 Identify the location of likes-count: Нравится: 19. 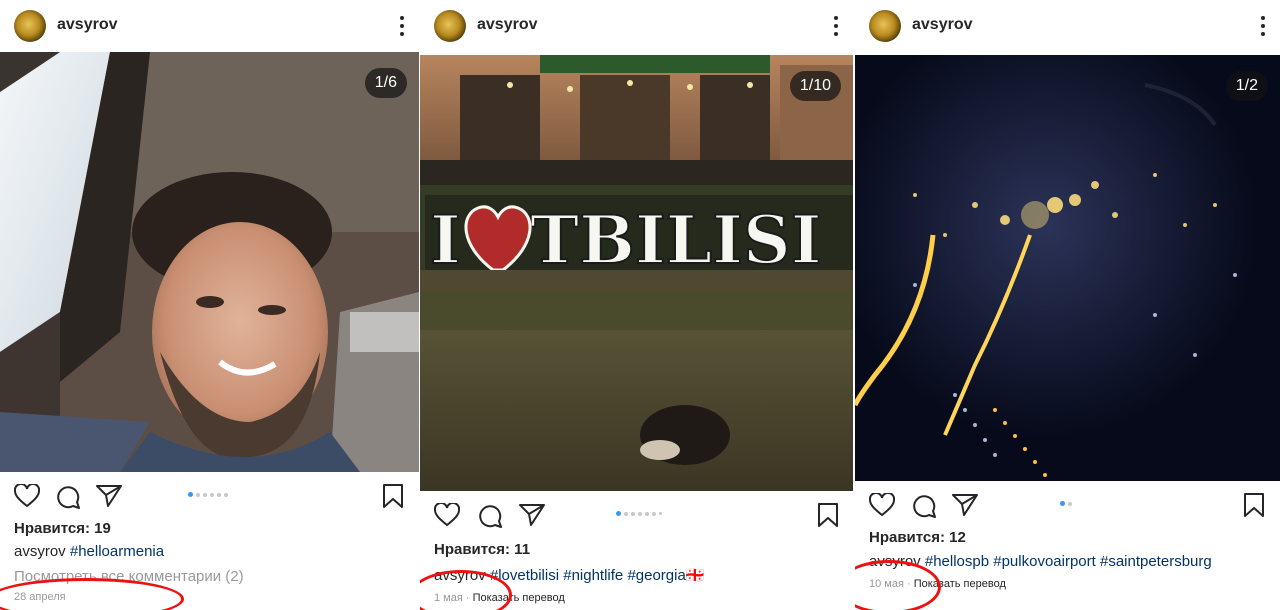
(62, 528).